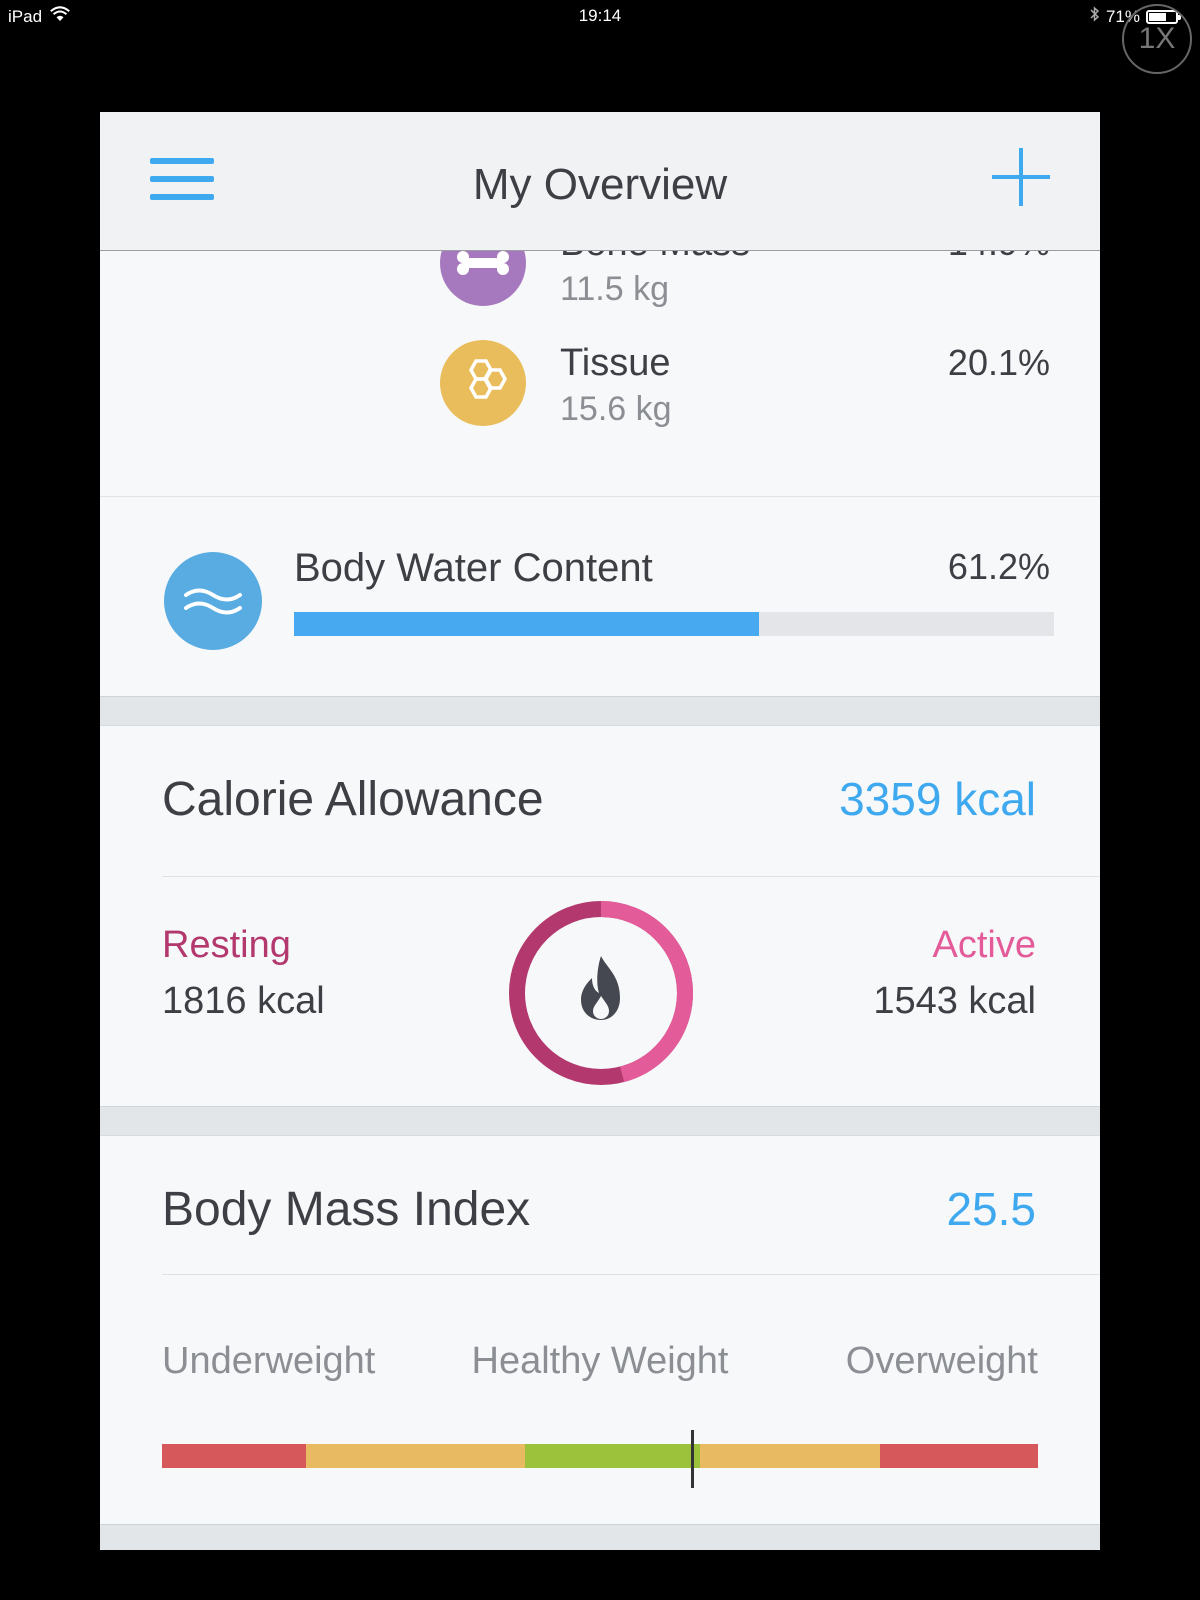  I want to click on navigation-bar: My Overview, so click(600, 181).